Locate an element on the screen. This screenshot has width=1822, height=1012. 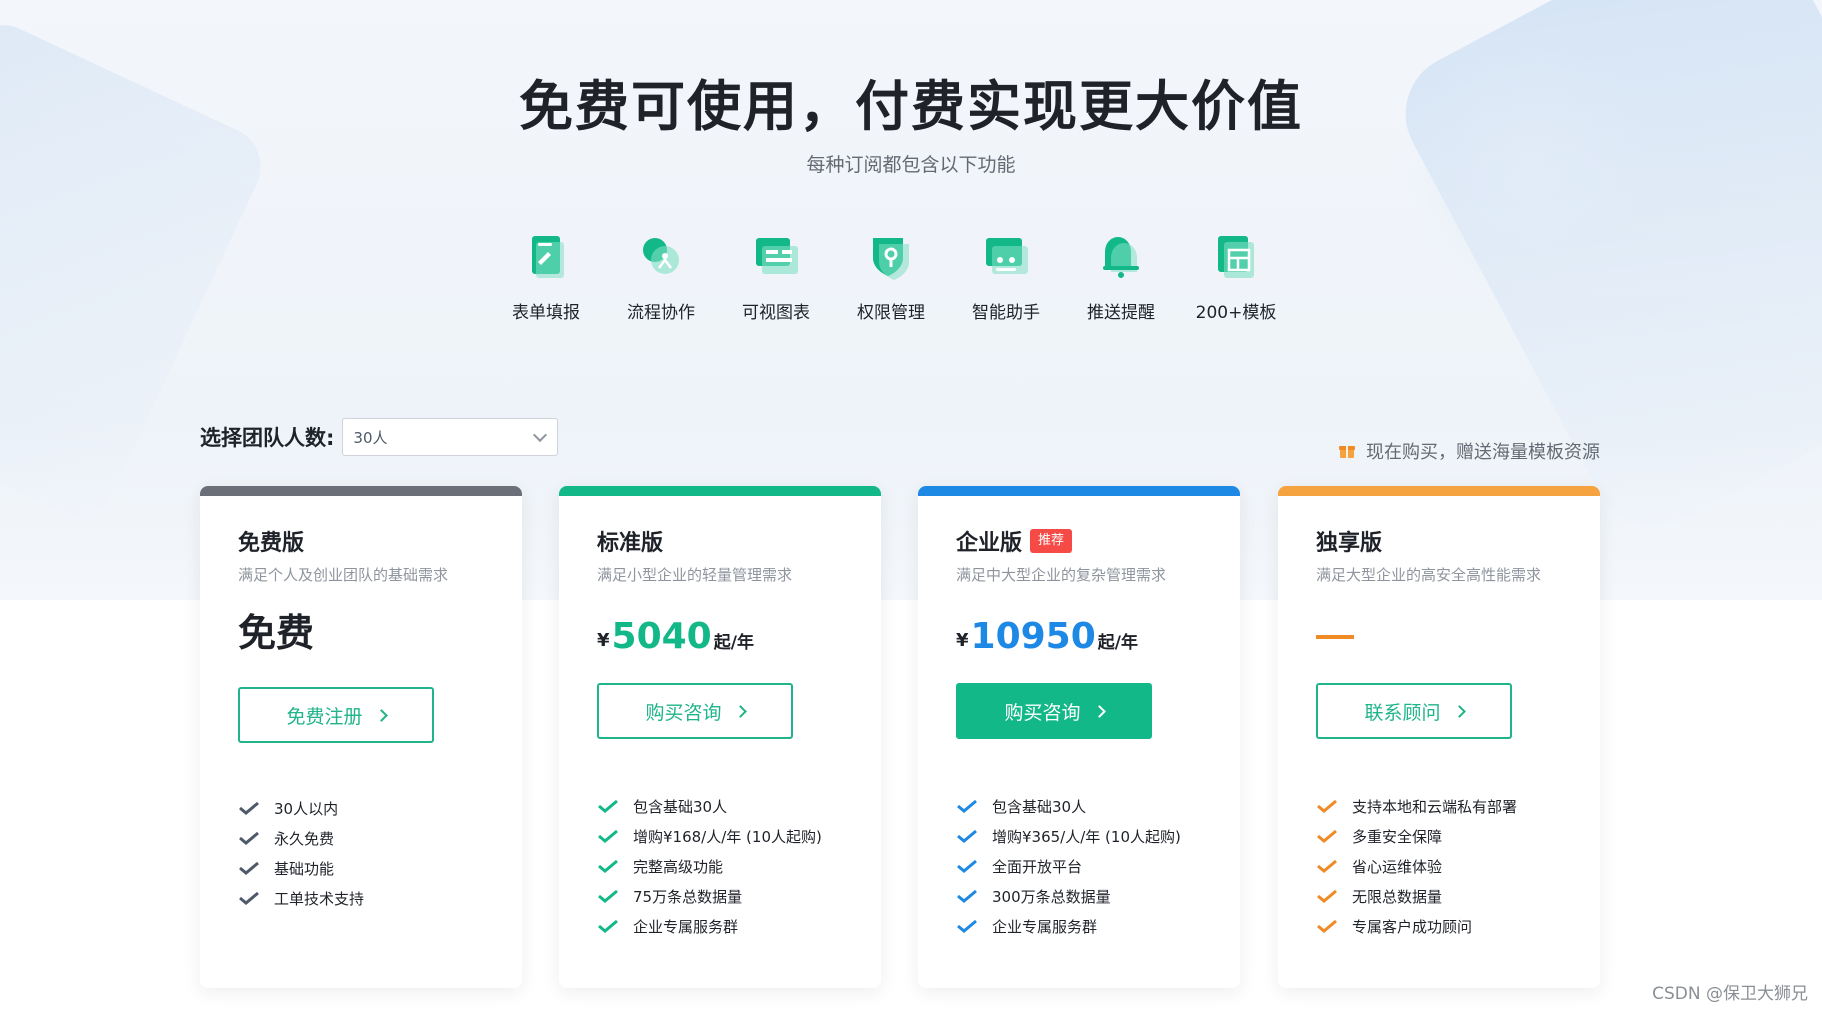
feature-notification: 推送提醒 is located at coordinates (1121, 278).